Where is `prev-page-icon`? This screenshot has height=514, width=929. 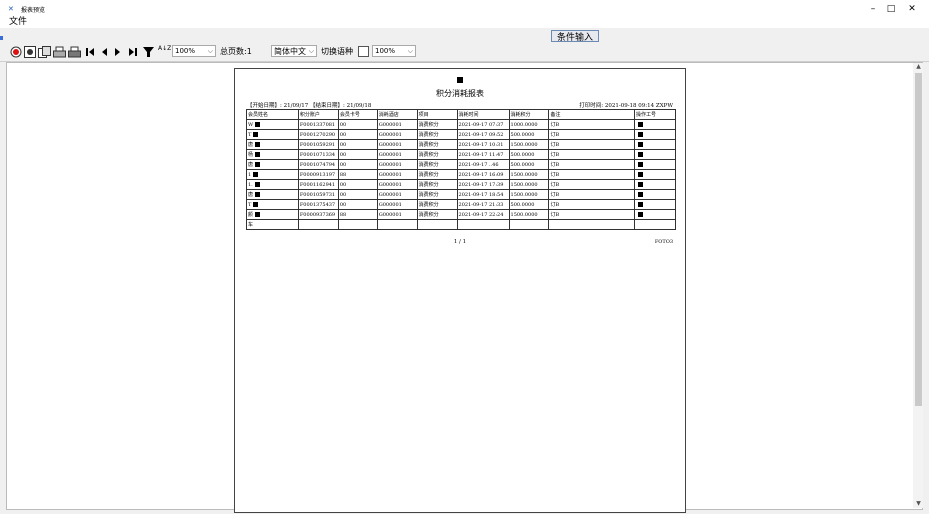
prev-page-icon is located at coordinates (104, 52).